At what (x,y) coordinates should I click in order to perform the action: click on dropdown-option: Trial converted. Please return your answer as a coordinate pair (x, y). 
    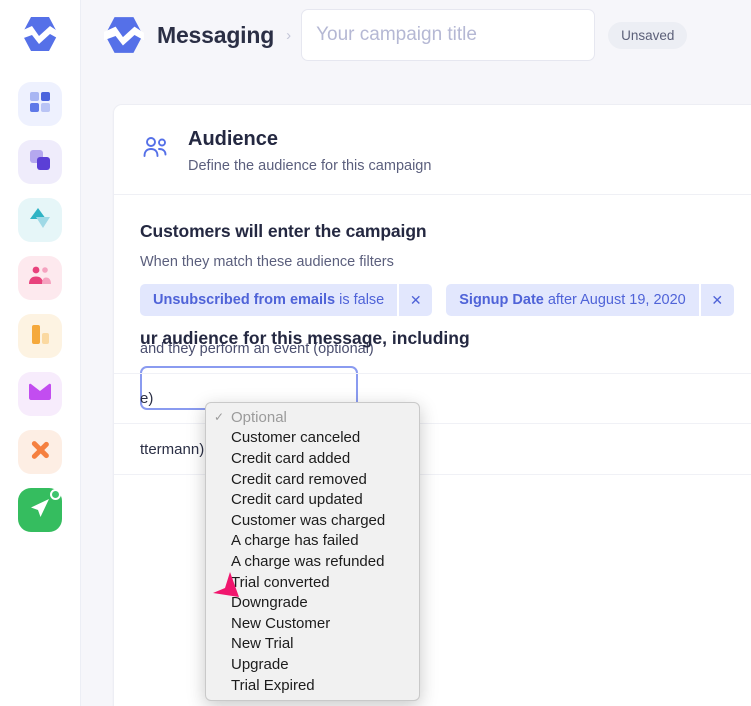
    Looking at the image, I should click on (312, 582).